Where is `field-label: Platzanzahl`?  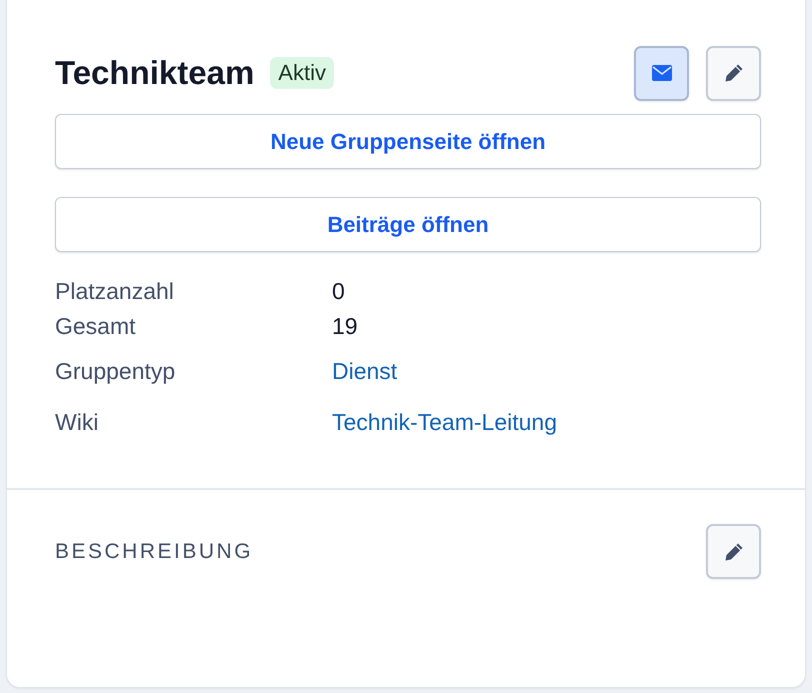 field-label: Platzanzahl is located at coordinates (115, 291).